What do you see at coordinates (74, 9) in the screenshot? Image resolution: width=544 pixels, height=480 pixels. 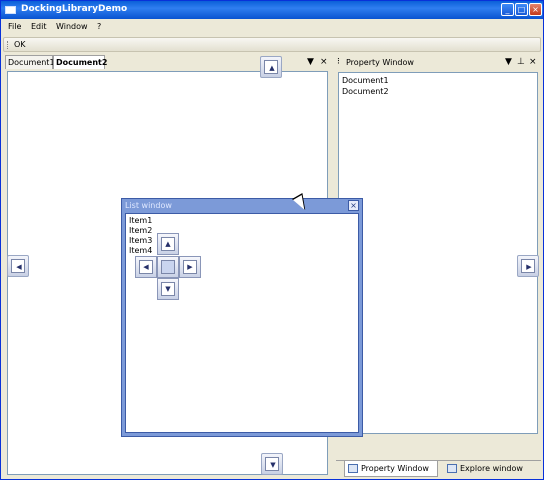 I see `window-title: DockingLibraryDemo` at bounding box center [74, 9].